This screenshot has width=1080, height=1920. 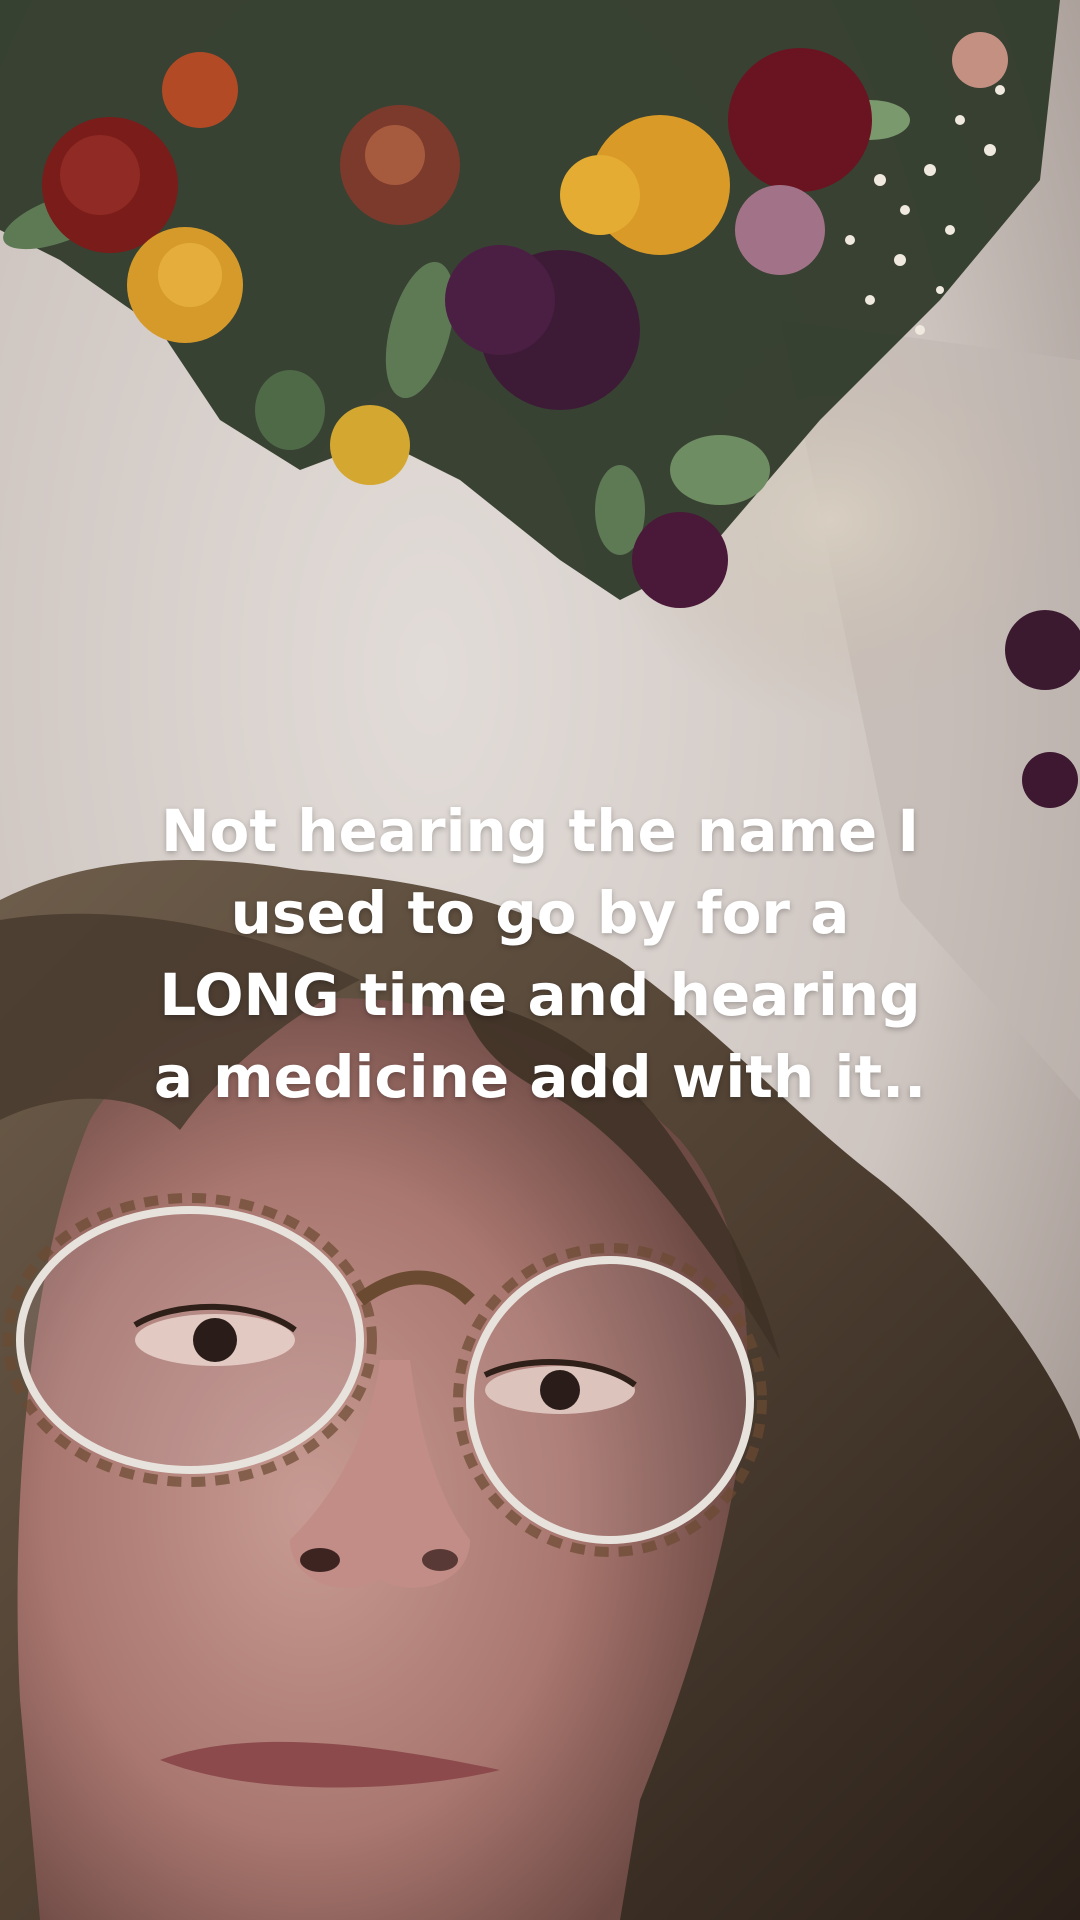 What do you see at coordinates (540, 831) in the screenshot?
I see `caption-line: Not hearing the name I` at bounding box center [540, 831].